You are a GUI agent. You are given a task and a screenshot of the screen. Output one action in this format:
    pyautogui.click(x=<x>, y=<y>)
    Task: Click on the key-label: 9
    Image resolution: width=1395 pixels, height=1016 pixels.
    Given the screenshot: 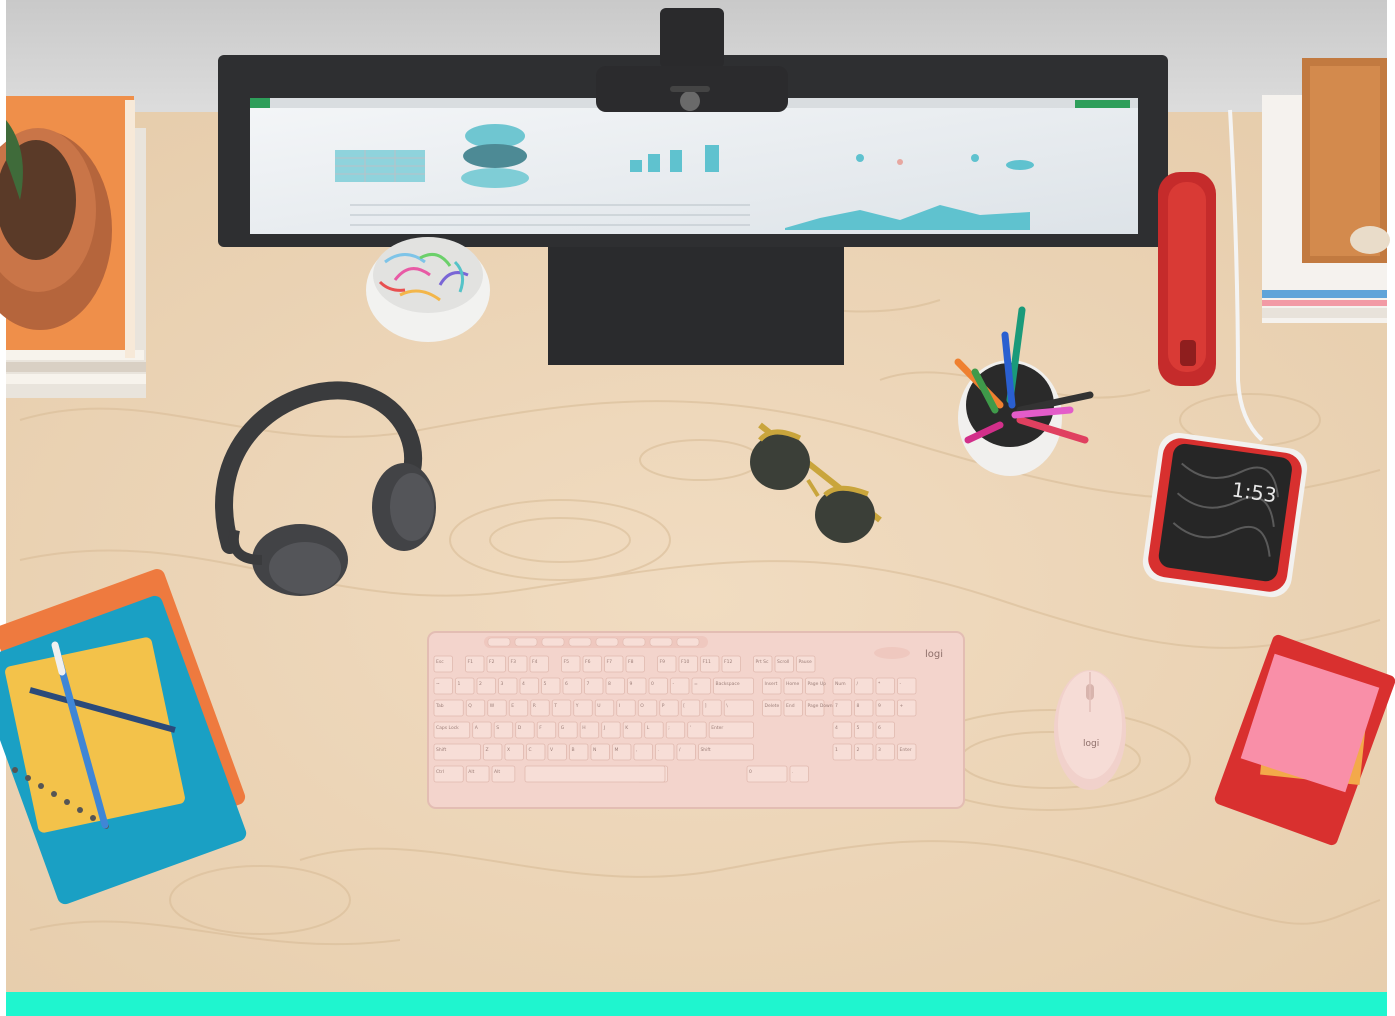 What is the action you would take?
    pyautogui.click(x=631, y=684)
    